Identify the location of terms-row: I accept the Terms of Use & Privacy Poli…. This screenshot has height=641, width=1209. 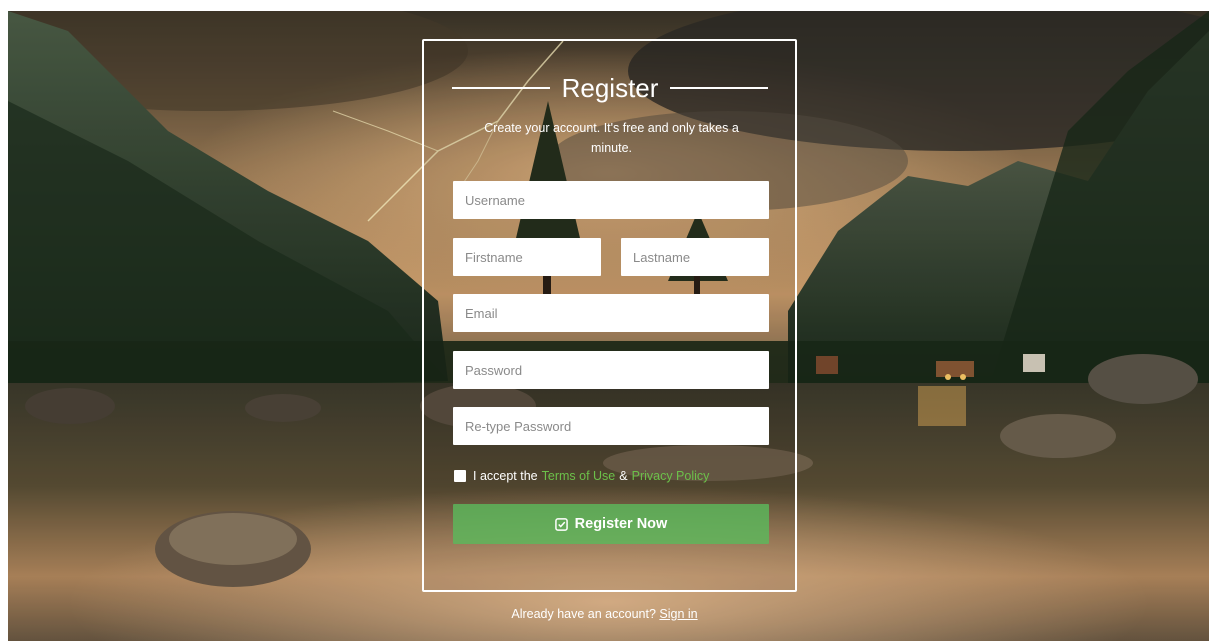
(581, 476).